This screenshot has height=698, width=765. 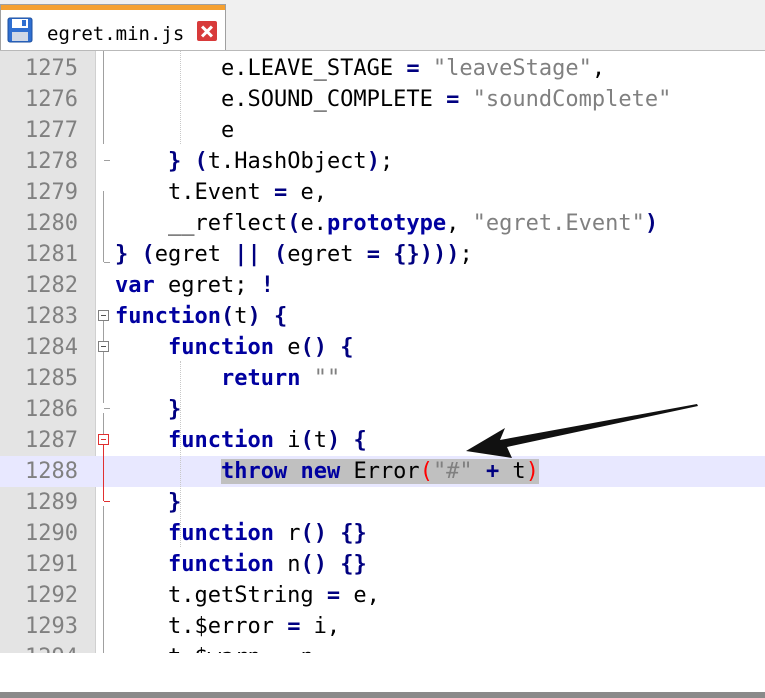 What do you see at coordinates (51, 502) in the screenshot?
I see `line-number: 1289` at bounding box center [51, 502].